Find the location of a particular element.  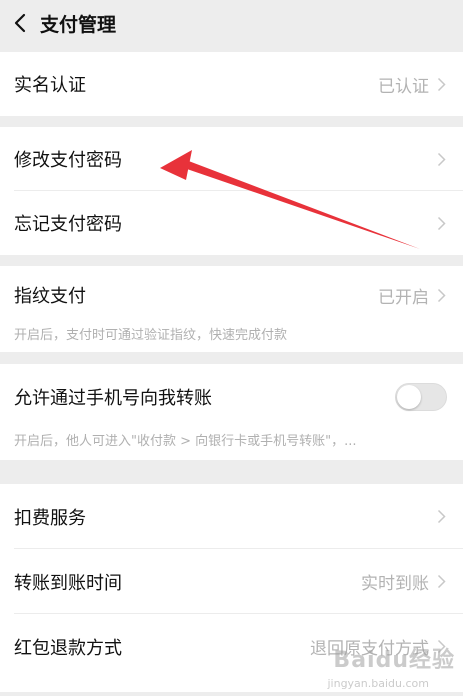

watermark-url: jingyan.baidu.com is located at coordinates (378, 683).